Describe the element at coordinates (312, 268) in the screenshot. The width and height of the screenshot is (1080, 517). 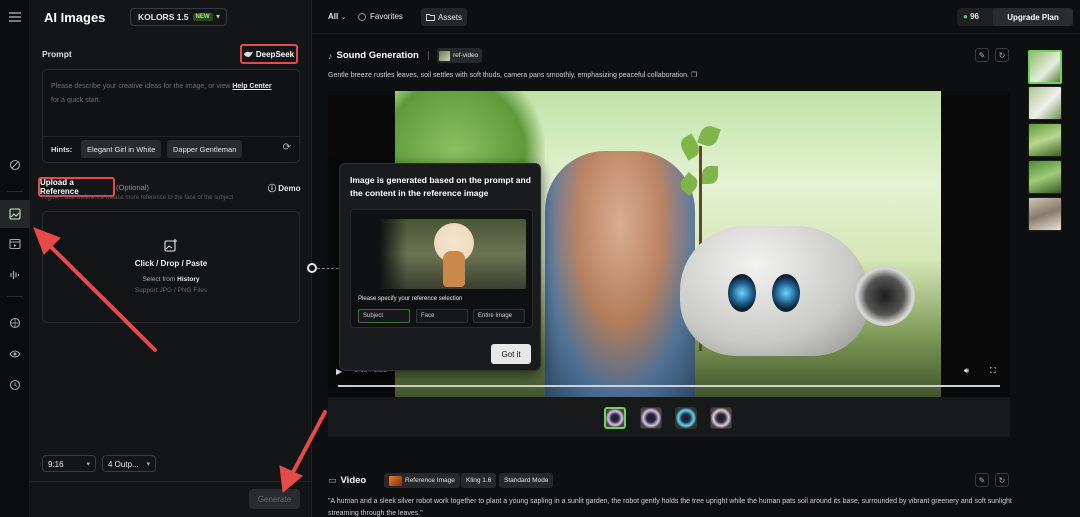
I see `connector-dot` at that location.